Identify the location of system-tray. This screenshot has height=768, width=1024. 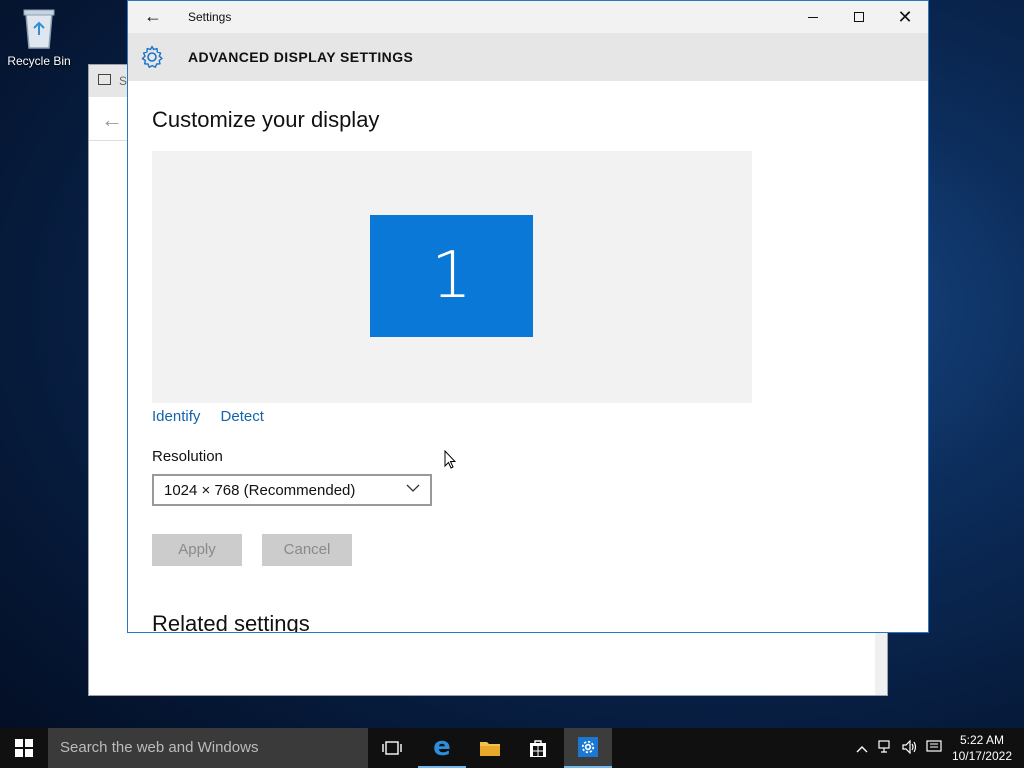
(899, 748).